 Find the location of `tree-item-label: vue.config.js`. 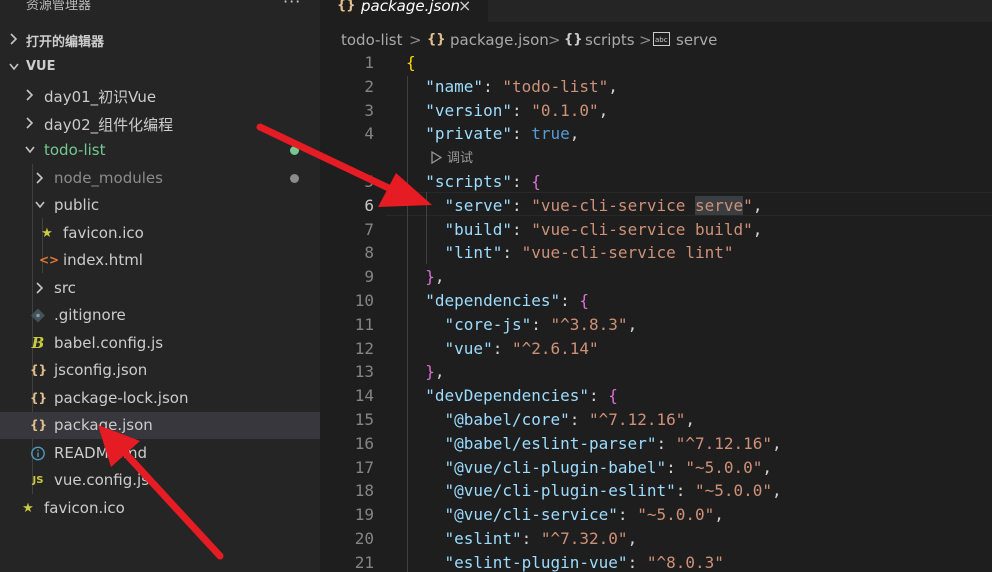

tree-item-label: vue.config.js is located at coordinates (102, 480).